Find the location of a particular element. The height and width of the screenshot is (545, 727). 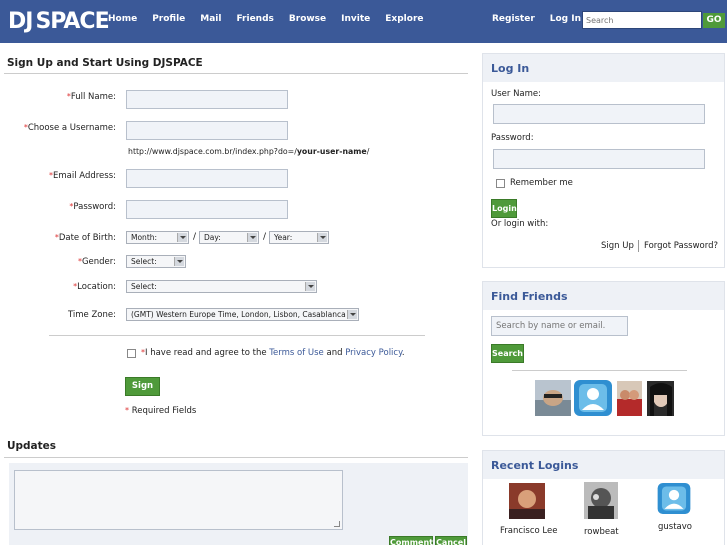

email-label: *Email Address: is located at coordinates (82, 176).